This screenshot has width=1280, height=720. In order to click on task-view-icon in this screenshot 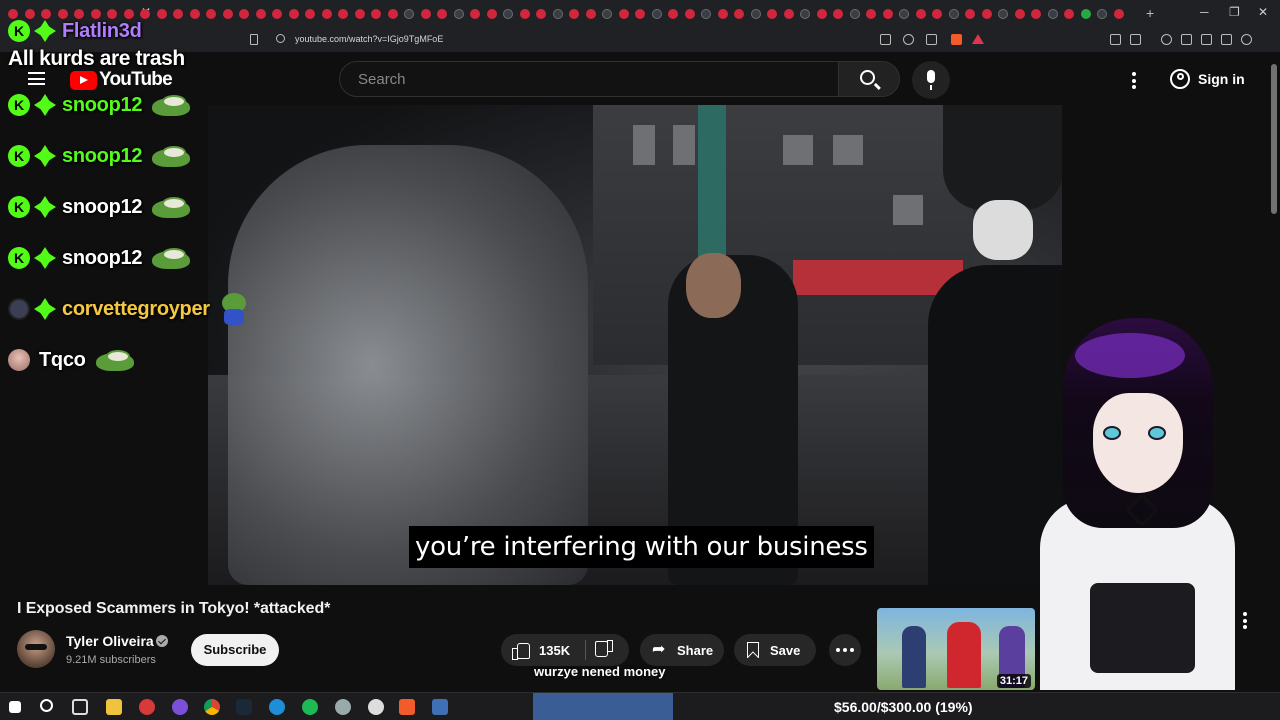, I will do `click(80, 707)`.